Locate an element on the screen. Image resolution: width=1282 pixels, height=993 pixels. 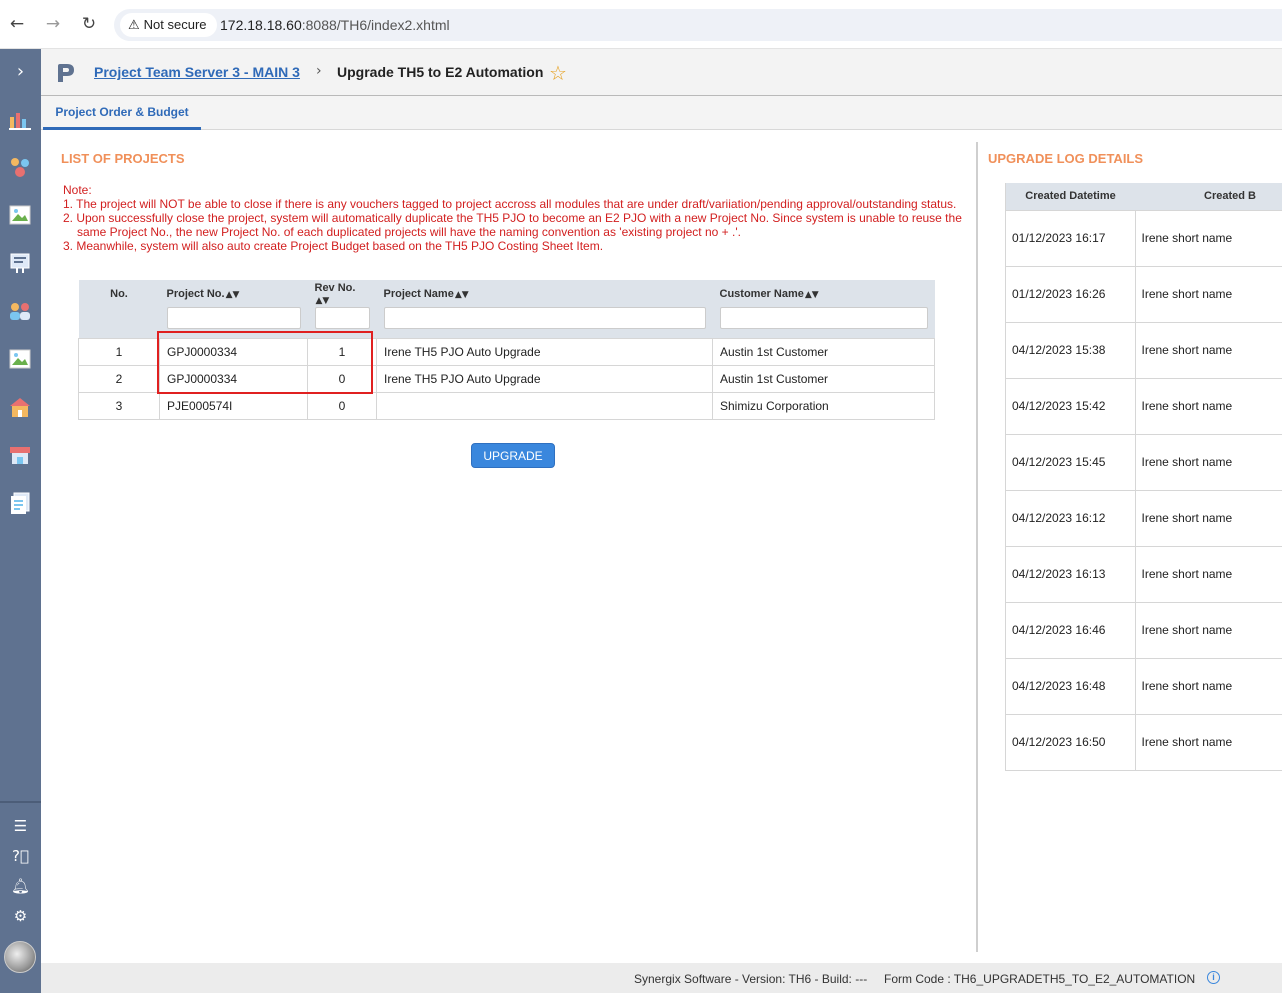
table-row: 04/12/2023 16:50 Irene short name is located at coordinates (1144, 741).